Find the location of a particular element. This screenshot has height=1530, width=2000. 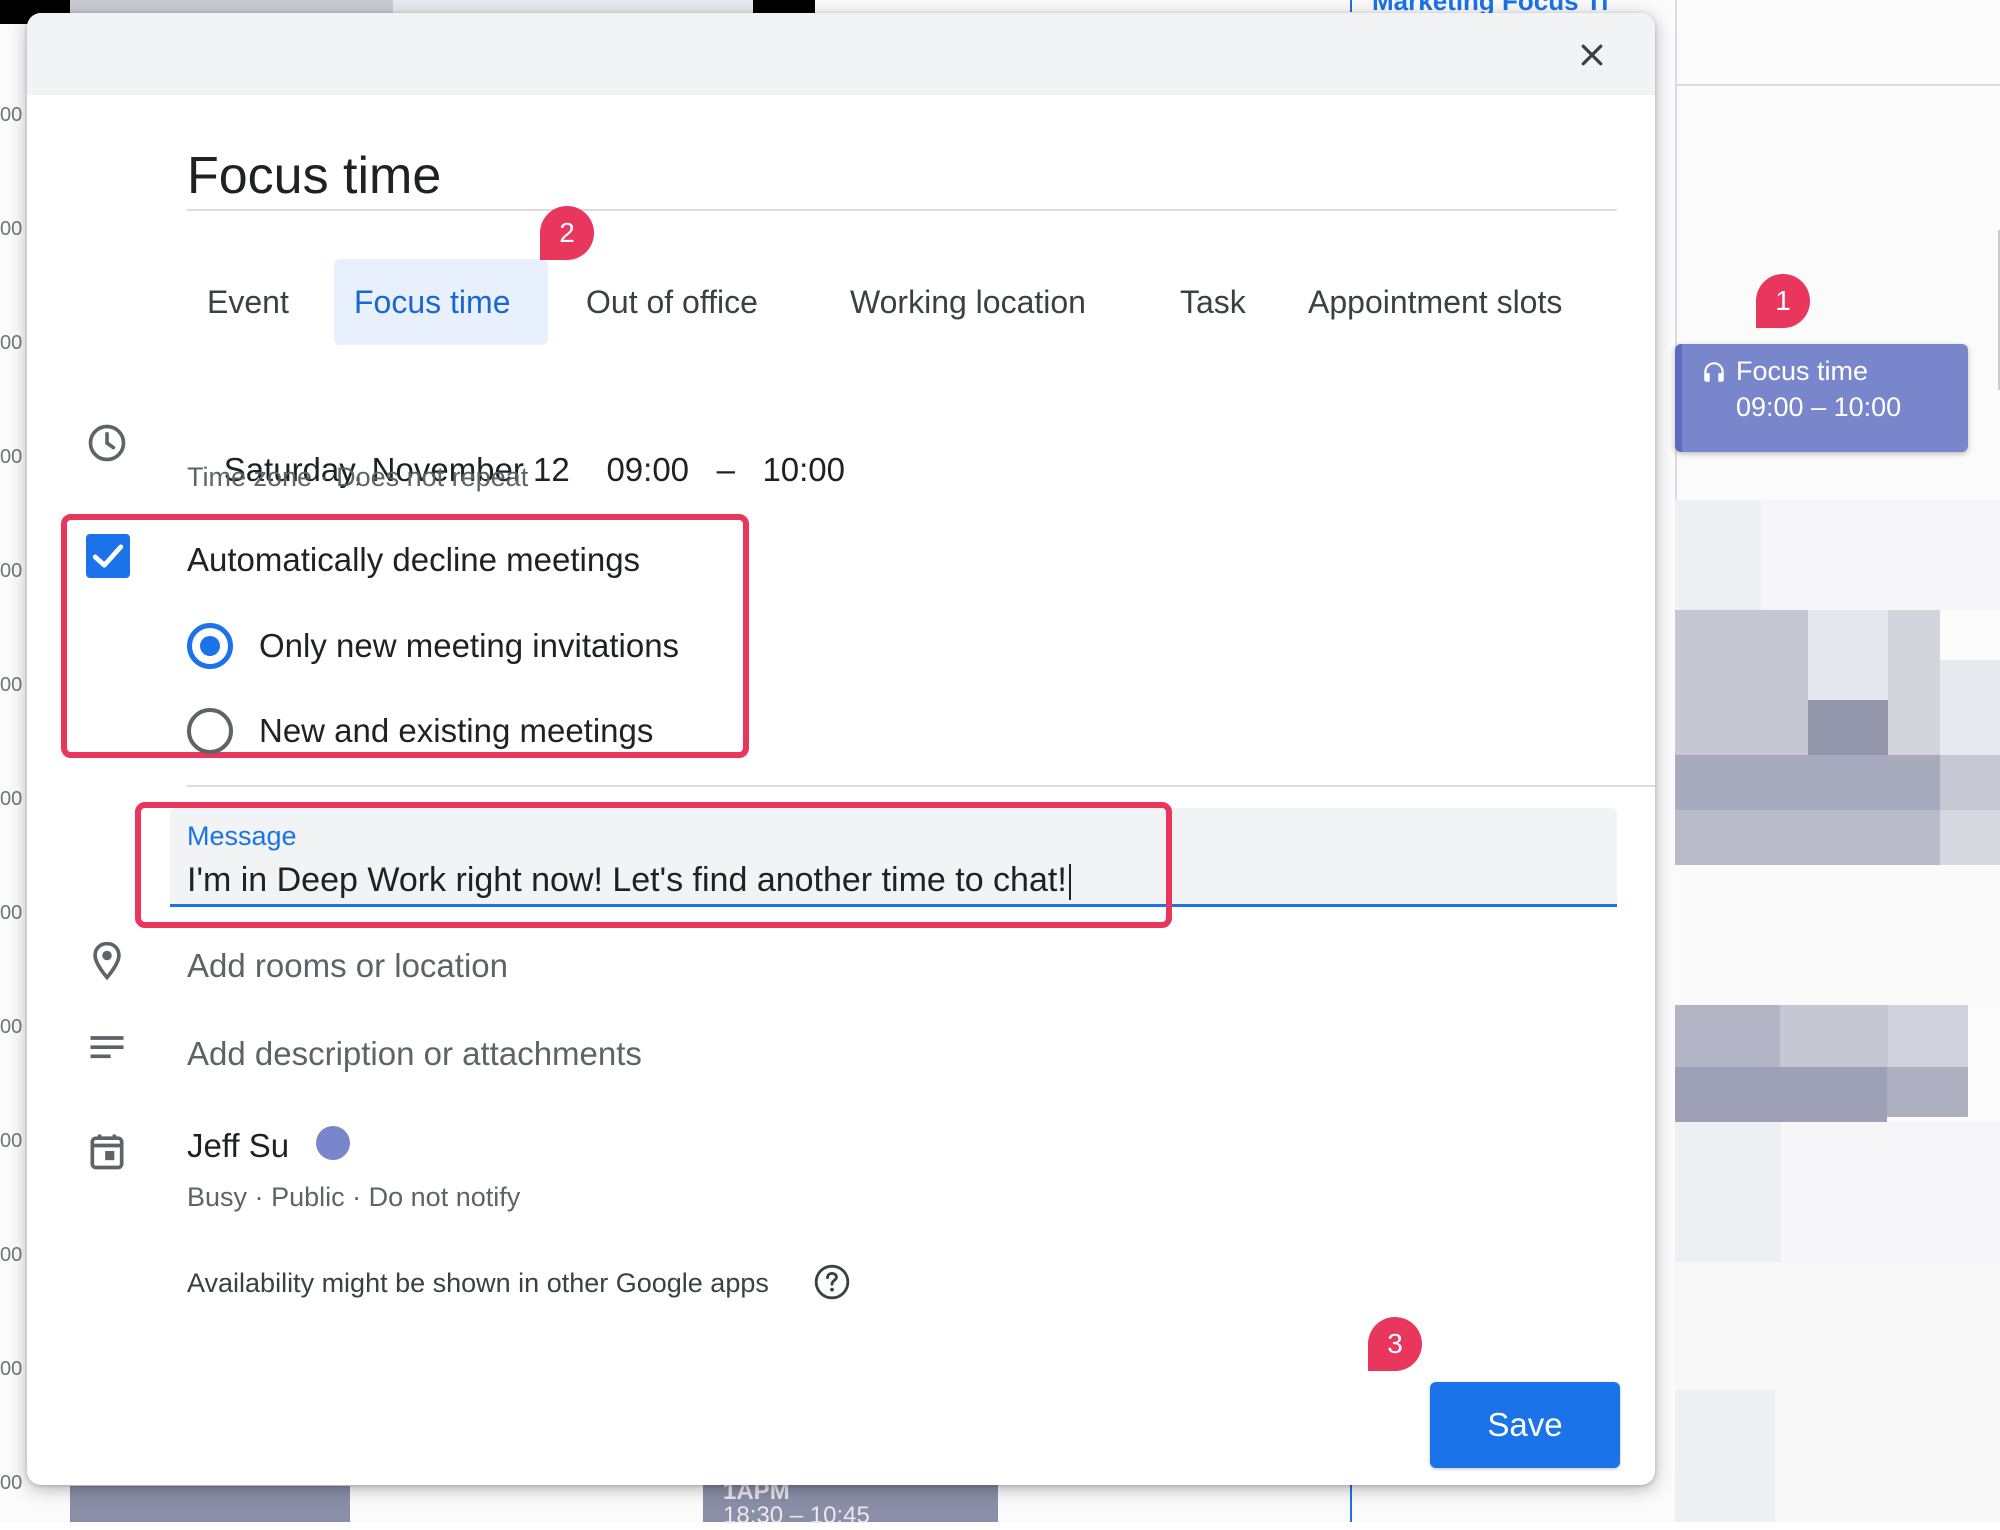

repeat-option: Does not repeat is located at coordinates (432, 477).